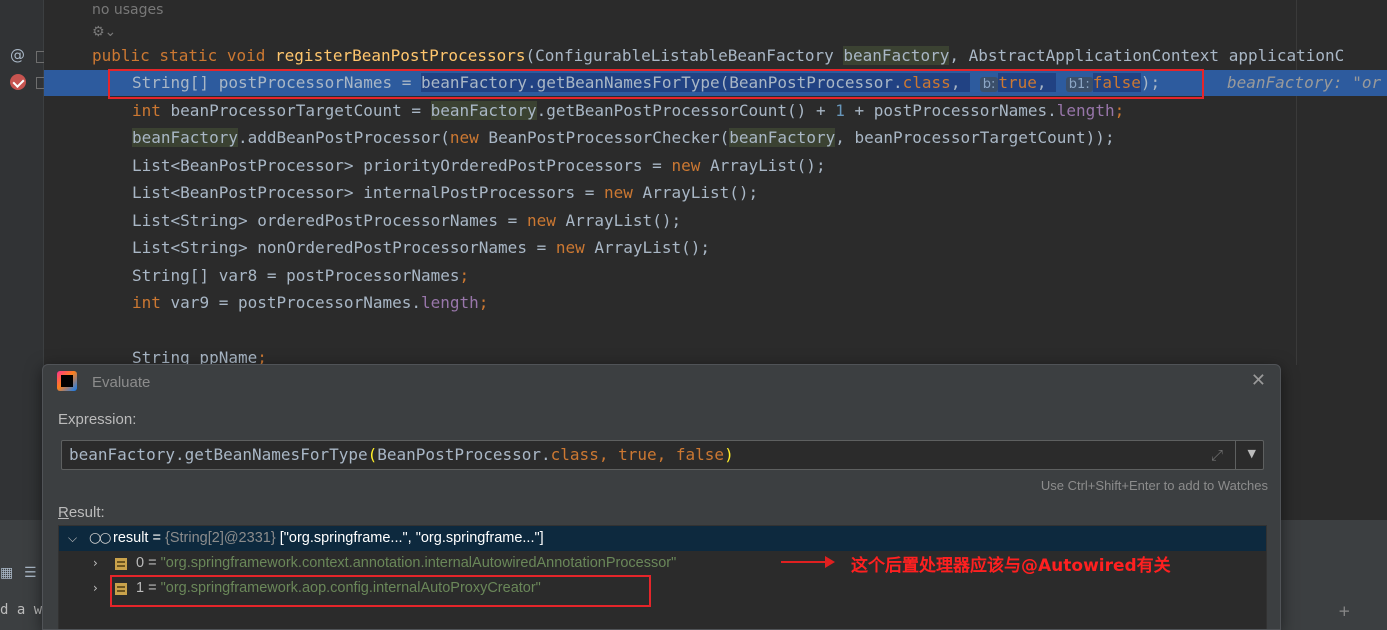 This screenshot has width=1387, height=630. What do you see at coordinates (301, 275) in the screenshot?
I see `code-line: String[] var8 = postProcessorNames;` at bounding box center [301, 275].